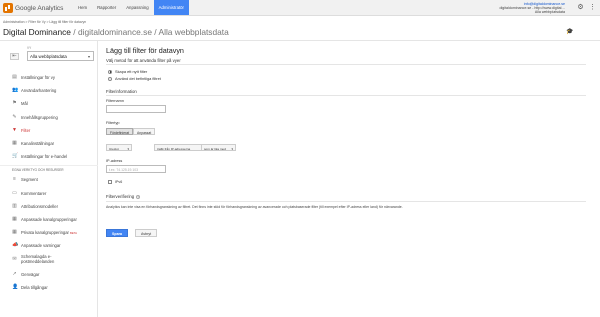 This screenshot has width=600, height=317. What do you see at coordinates (14, 259) in the screenshot?
I see `mail-icon: ✉` at bounding box center [14, 259].